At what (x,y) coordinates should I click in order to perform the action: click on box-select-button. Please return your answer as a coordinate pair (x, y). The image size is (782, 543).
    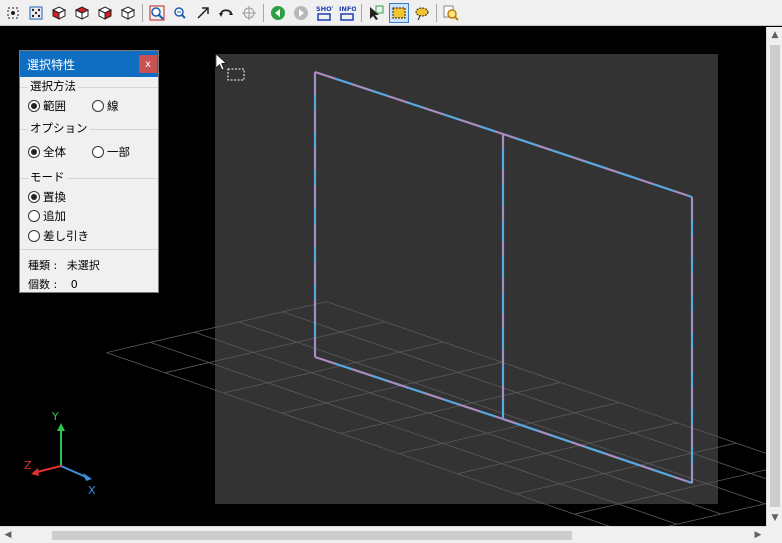
    Looking at the image, I should click on (399, 12).